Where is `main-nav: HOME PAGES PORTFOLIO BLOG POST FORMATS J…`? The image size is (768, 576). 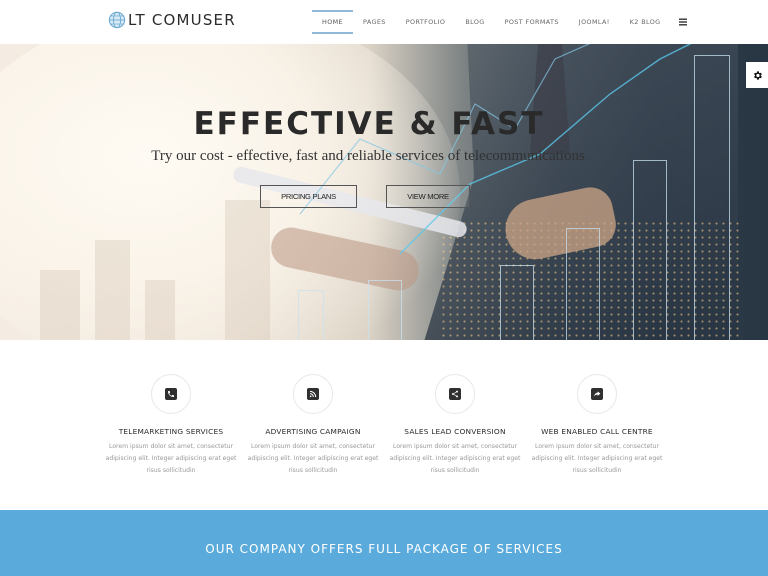
main-nav: HOME PAGES PORTFOLIO BLOG POST FORMATS J… is located at coordinates (503, 22).